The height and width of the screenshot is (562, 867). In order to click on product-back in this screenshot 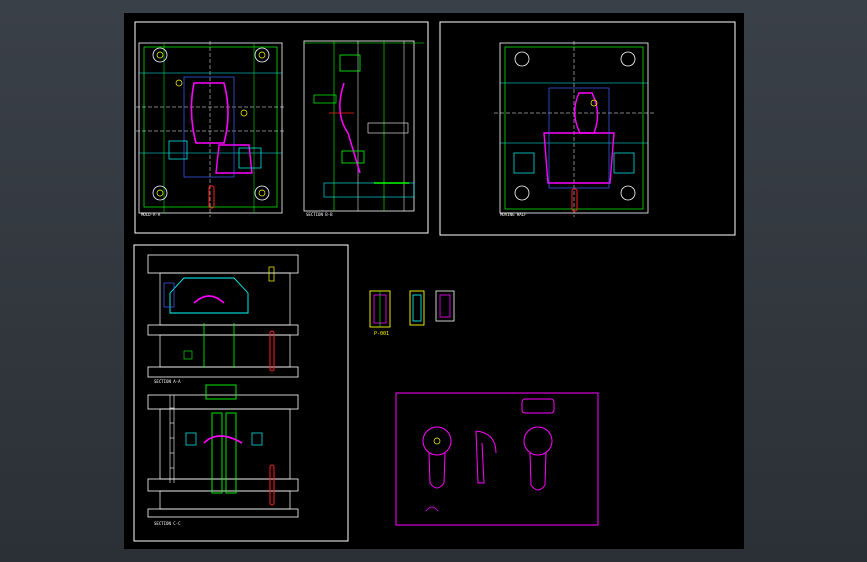, I will do `click(538, 444)`.